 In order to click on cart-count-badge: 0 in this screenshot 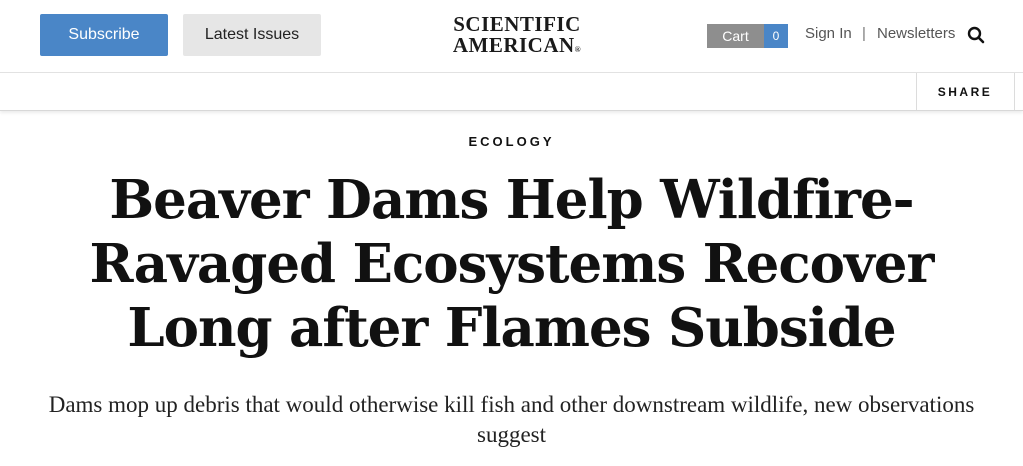, I will do `click(776, 36)`.